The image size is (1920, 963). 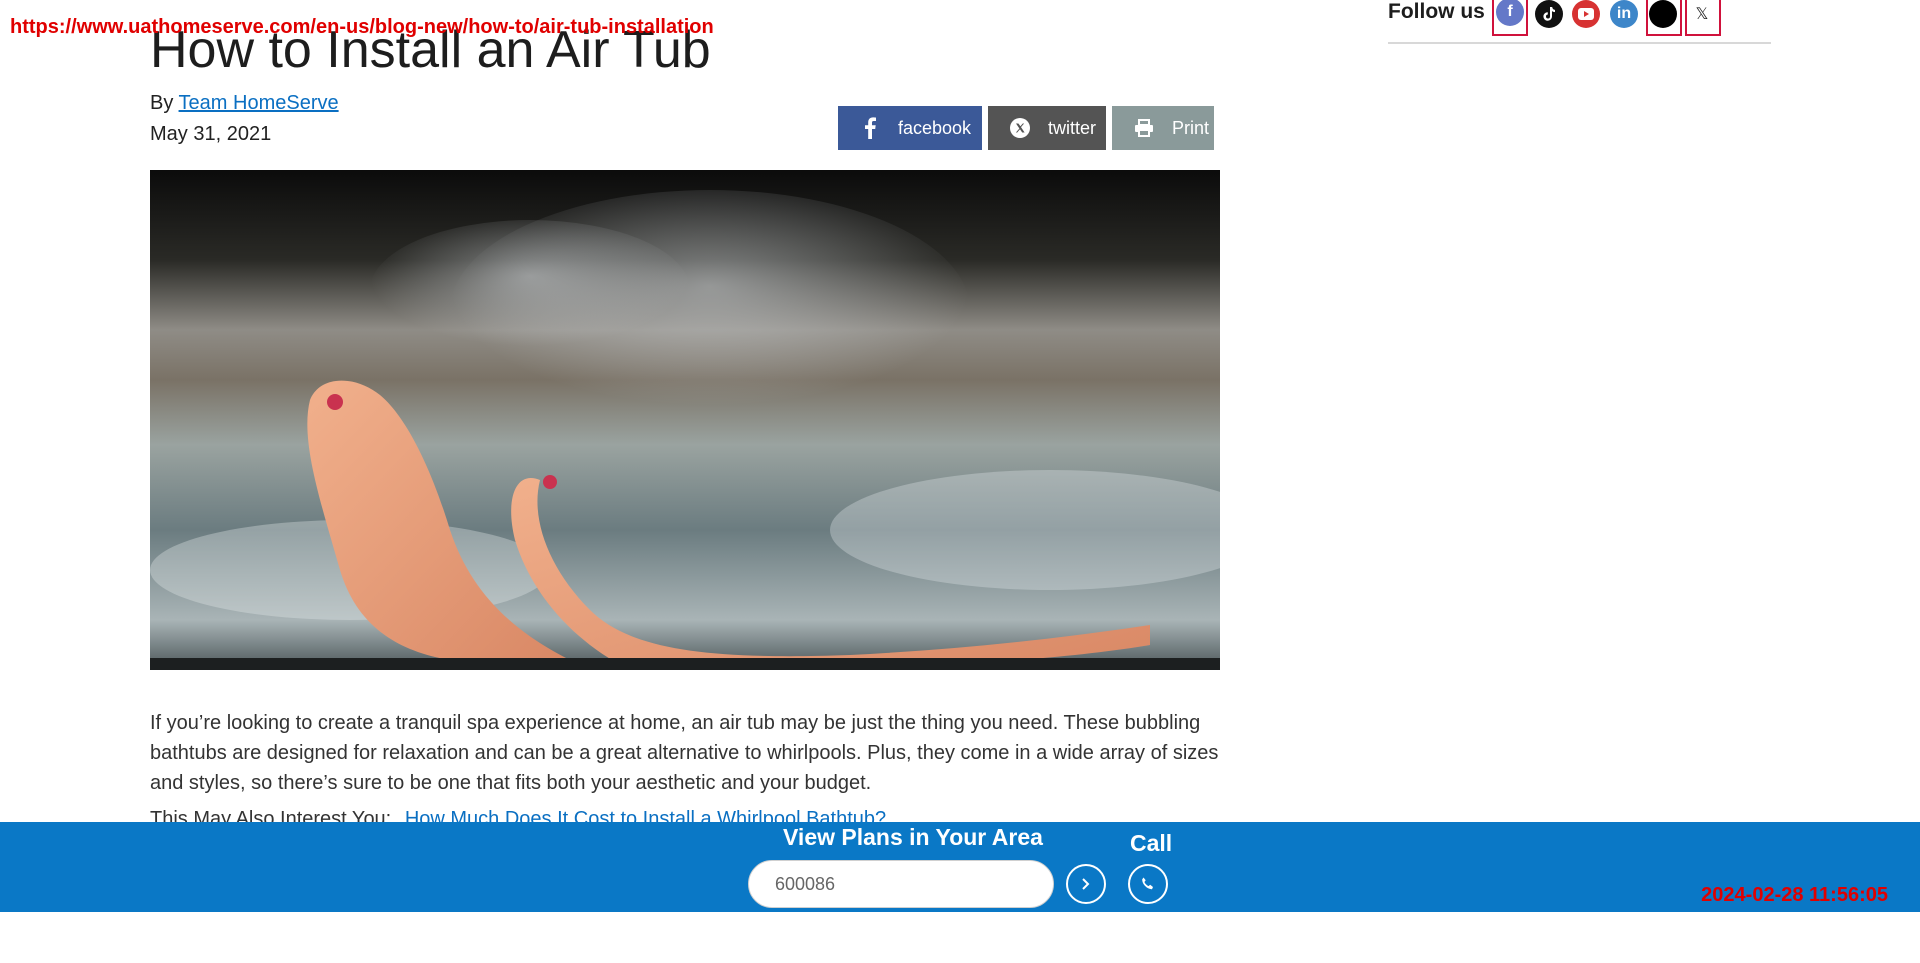 What do you see at coordinates (1436, 11) in the screenshot?
I see `follow-us-label: Follow us` at bounding box center [1436, 11].